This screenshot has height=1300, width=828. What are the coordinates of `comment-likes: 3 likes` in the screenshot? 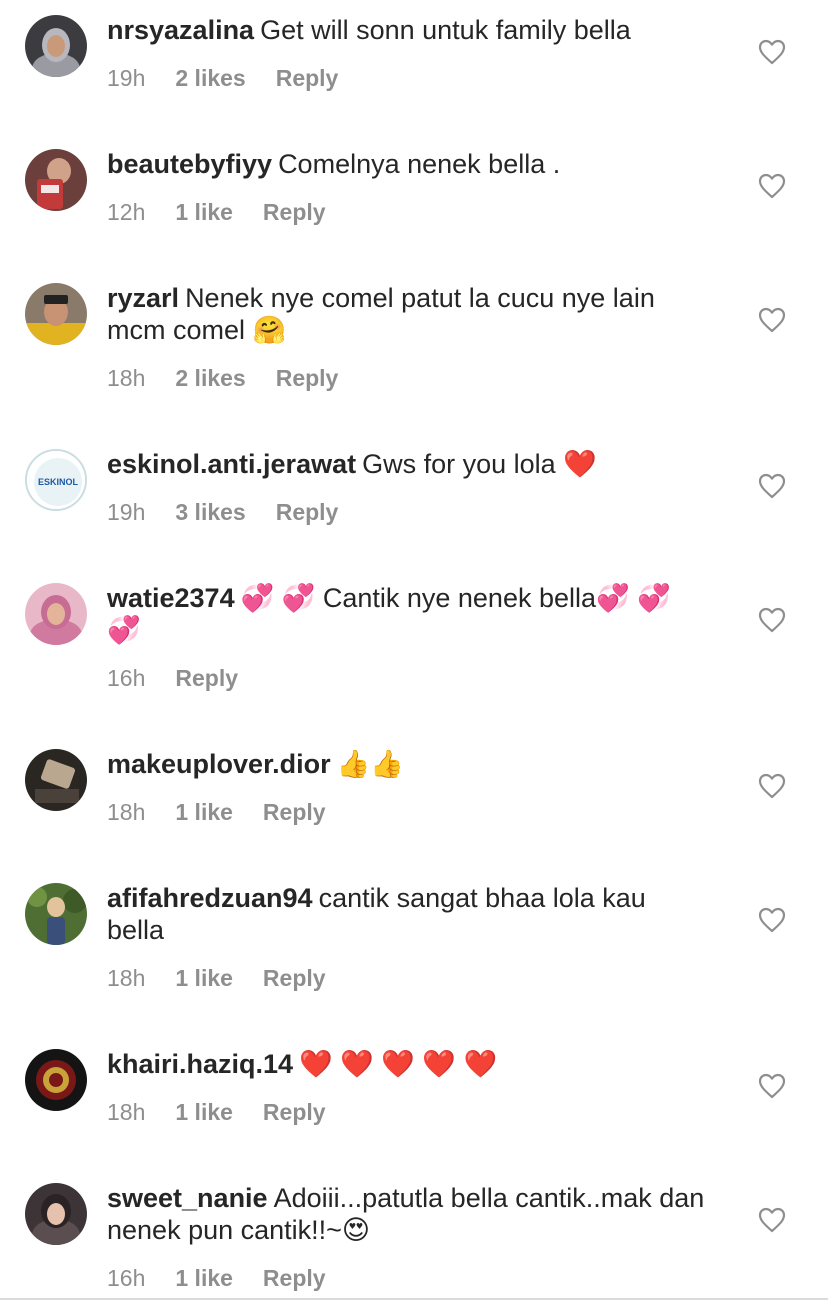 It's located at (210, 512).